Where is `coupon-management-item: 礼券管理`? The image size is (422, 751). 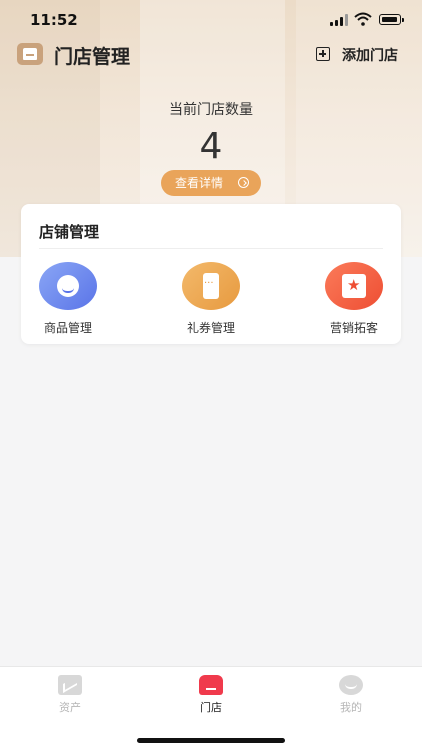 coupon-management-item: 礼券管理 is located at coordinates (211, 299).